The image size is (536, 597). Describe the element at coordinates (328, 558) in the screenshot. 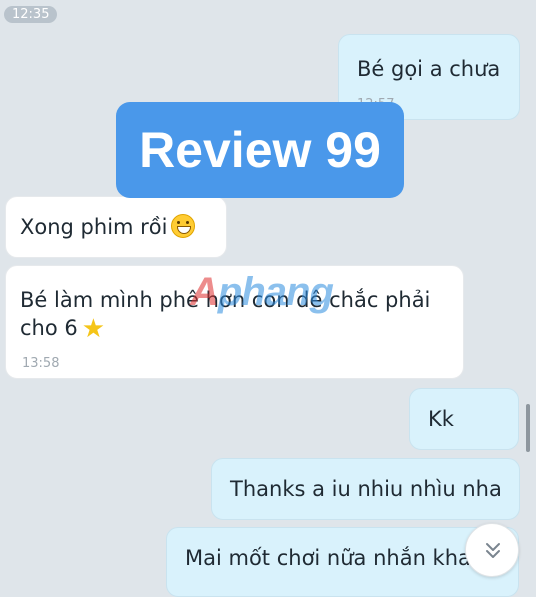

I see `message-text: Mai mốt chơi nữa nhắn kha` at that location.